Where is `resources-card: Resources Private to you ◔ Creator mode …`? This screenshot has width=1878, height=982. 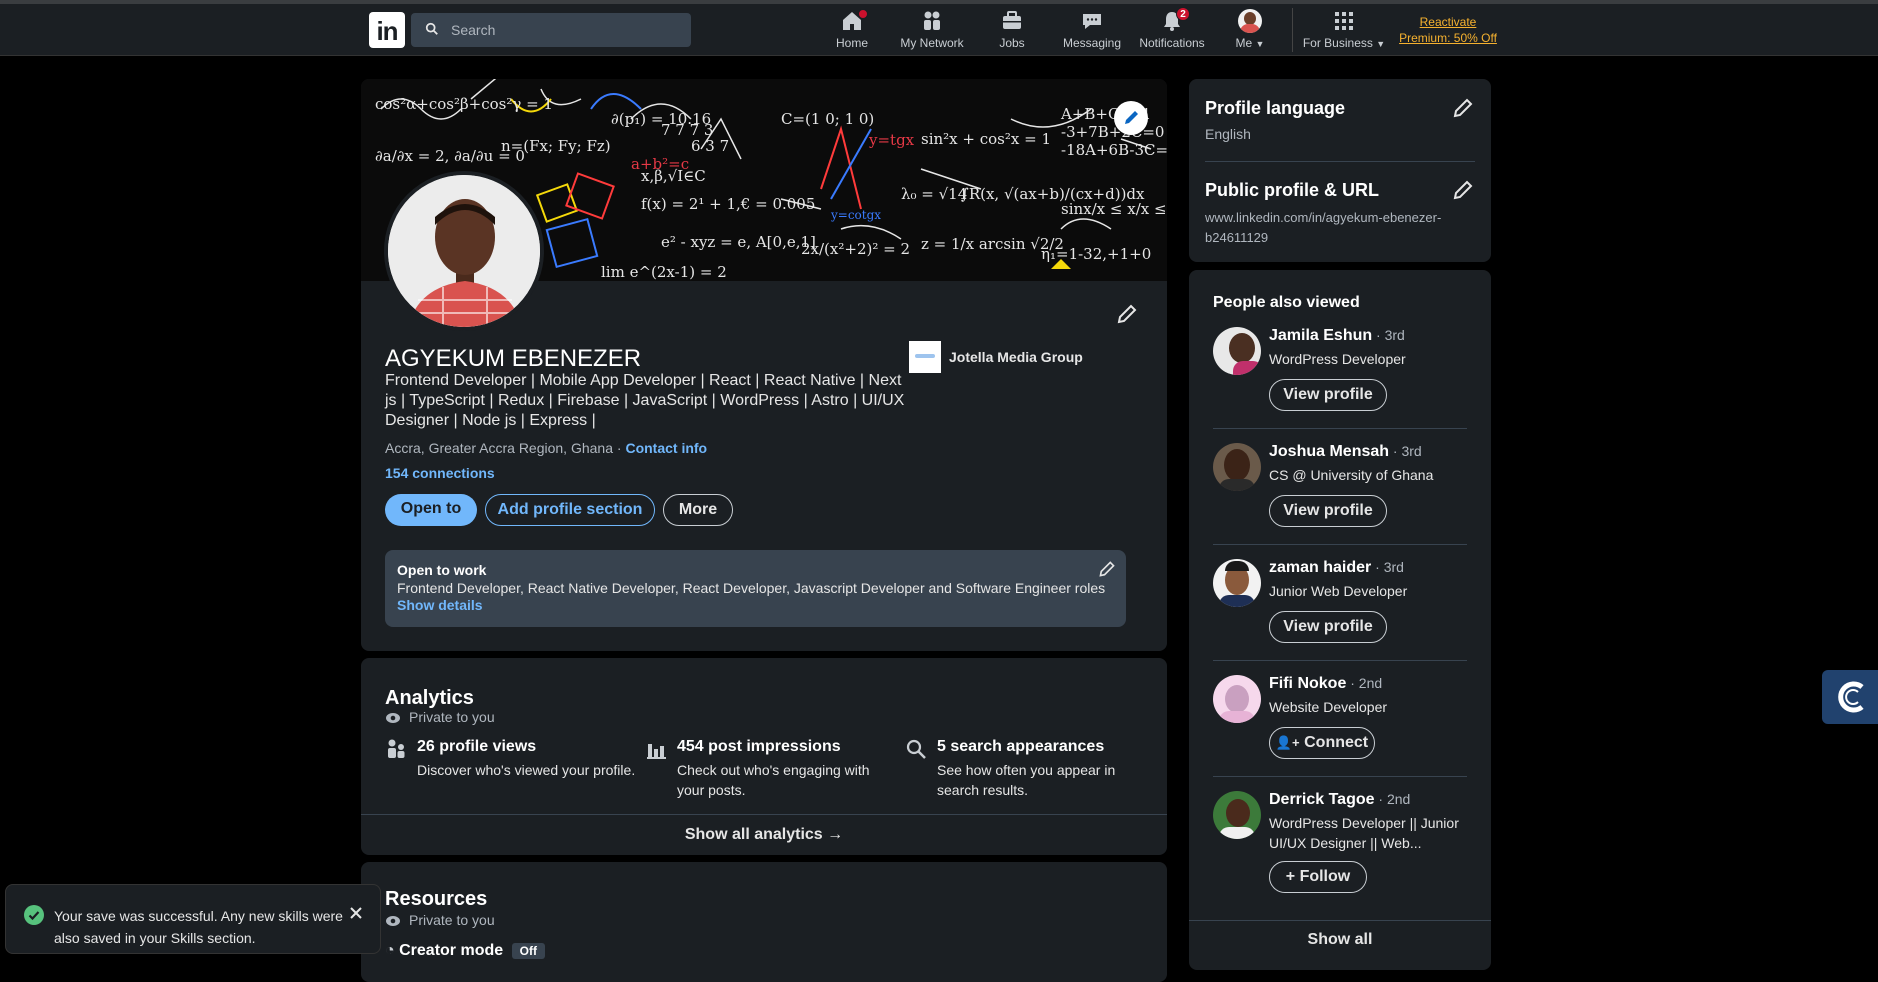 resources-card: Resources Private to you ◔ Creator mode … is located at coordinates (764, 922).